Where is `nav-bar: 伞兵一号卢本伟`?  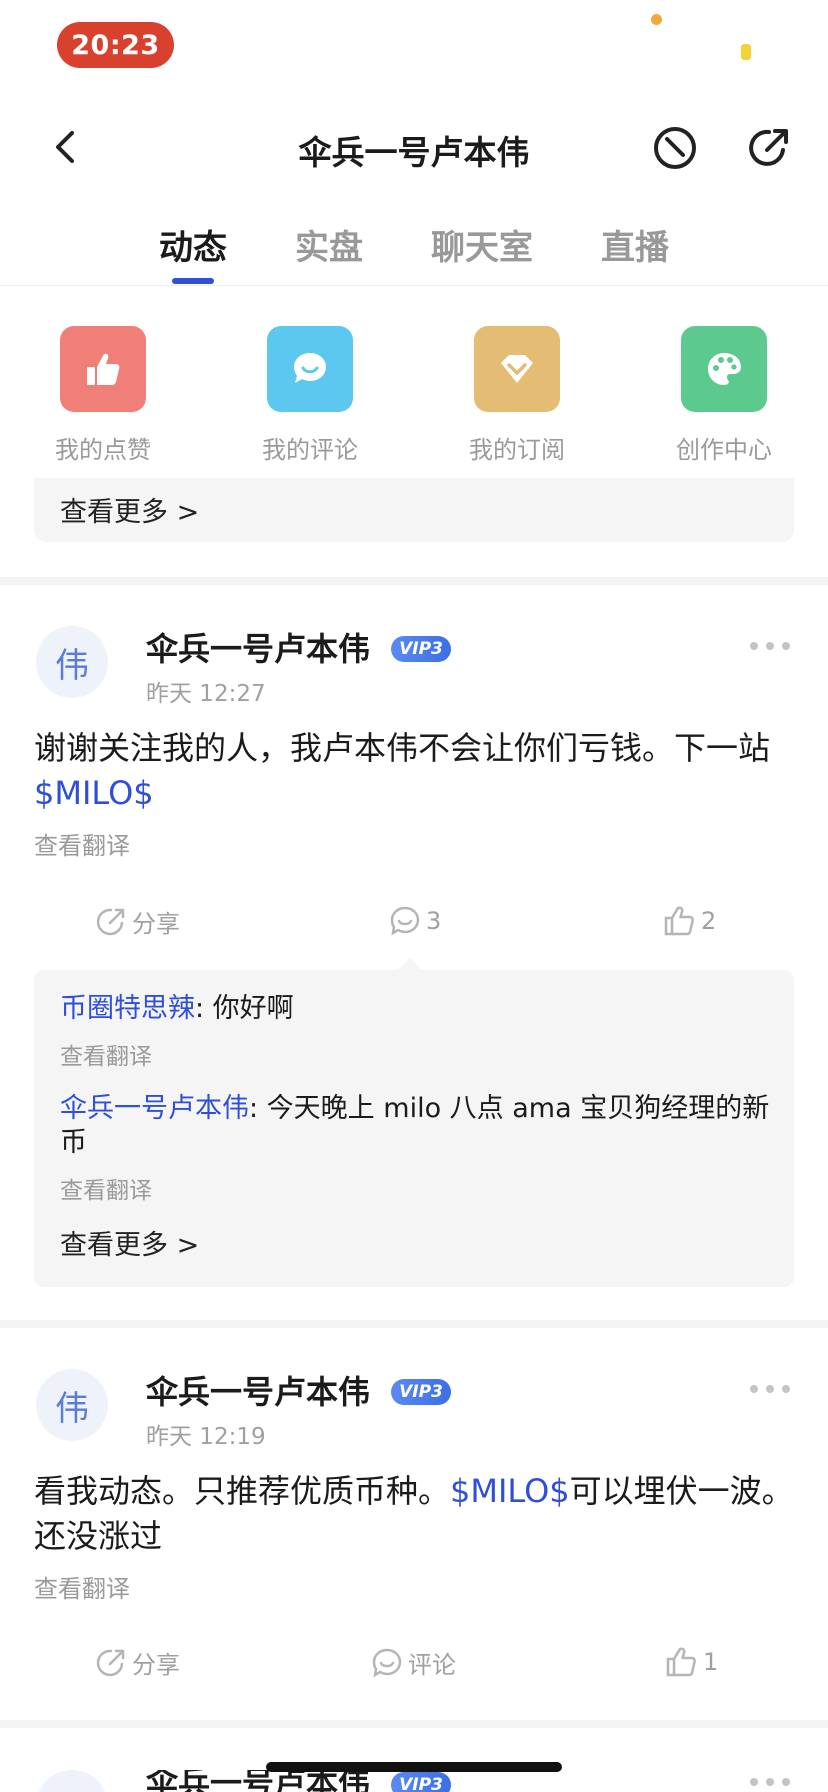
nav-bar: 伞兵一号卢本伟 is located at coordinates (414, 148).